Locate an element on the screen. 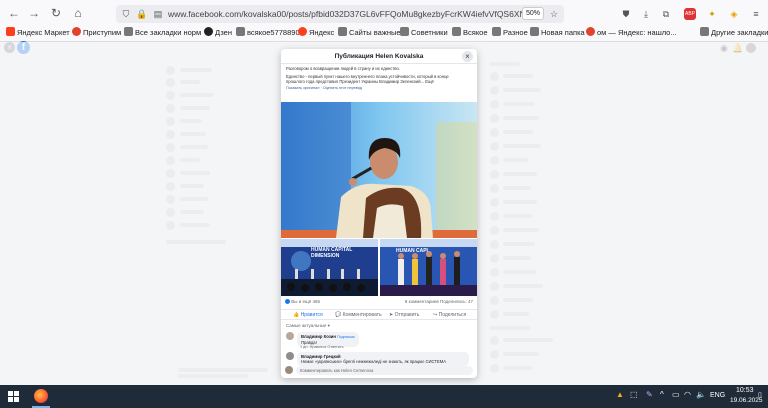  dzen-icon is located at coordinates (208, 31).